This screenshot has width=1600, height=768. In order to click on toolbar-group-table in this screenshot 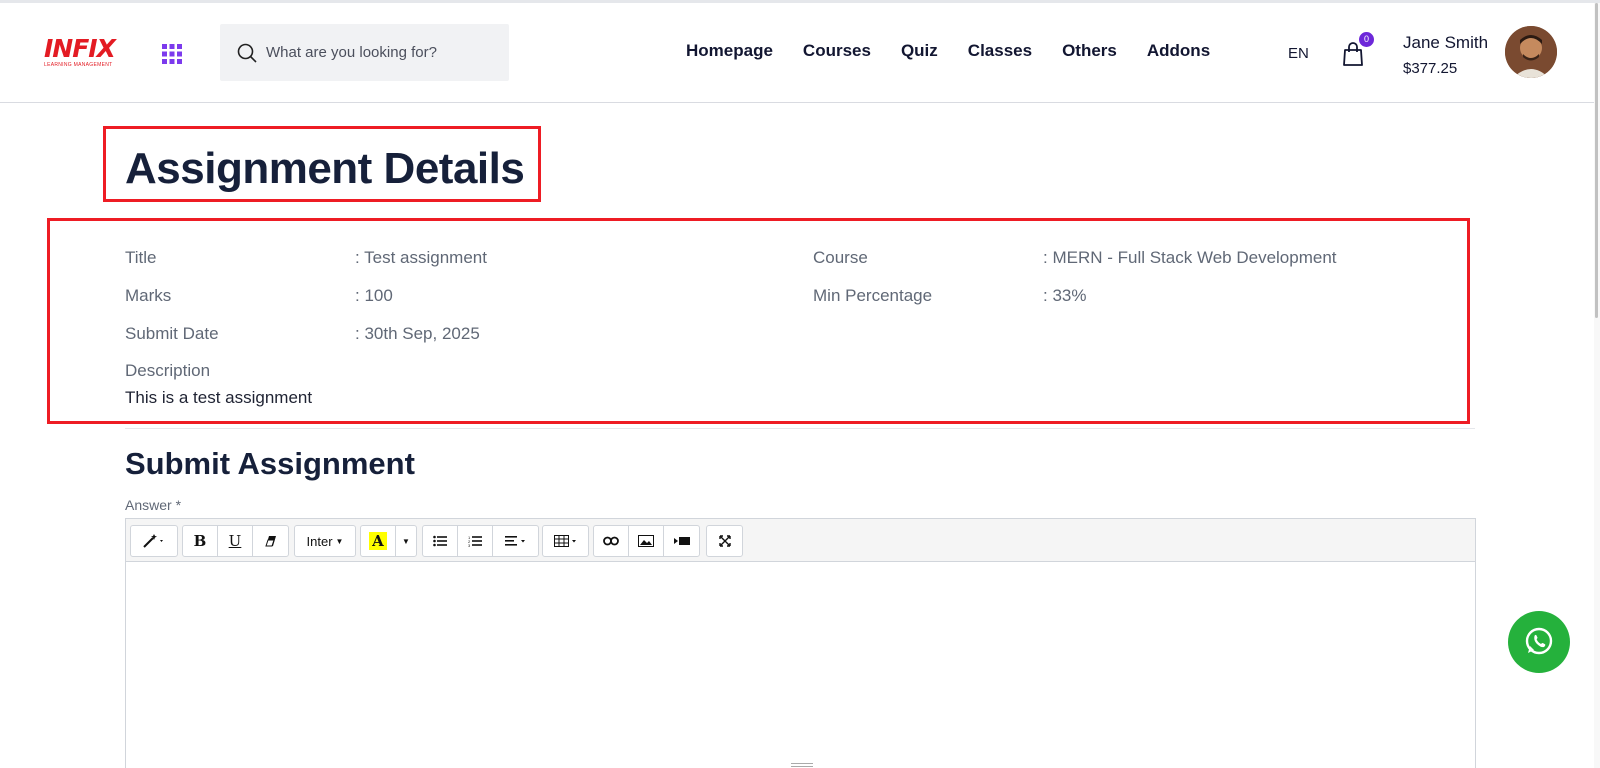, I will do `click(565, 541)`.